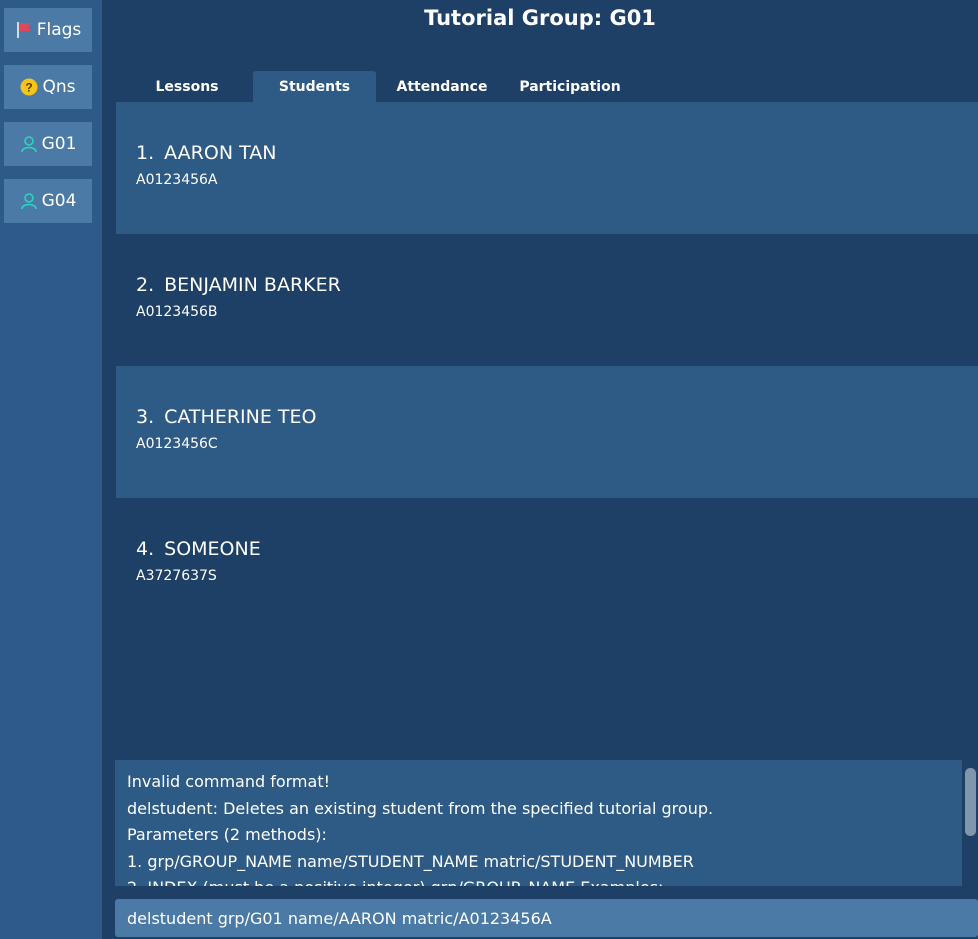  I want to click on sidebar-item-label: Flags, so click(59, 30).